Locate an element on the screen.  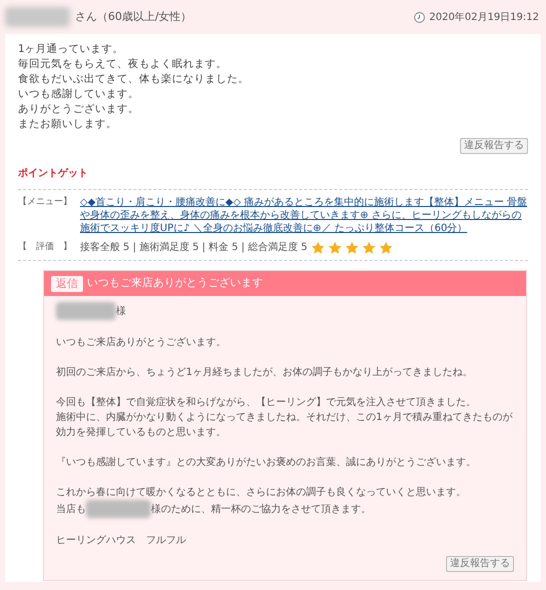
date-time: 2020年02月19日19:12 is located at coordinates (484, 17).